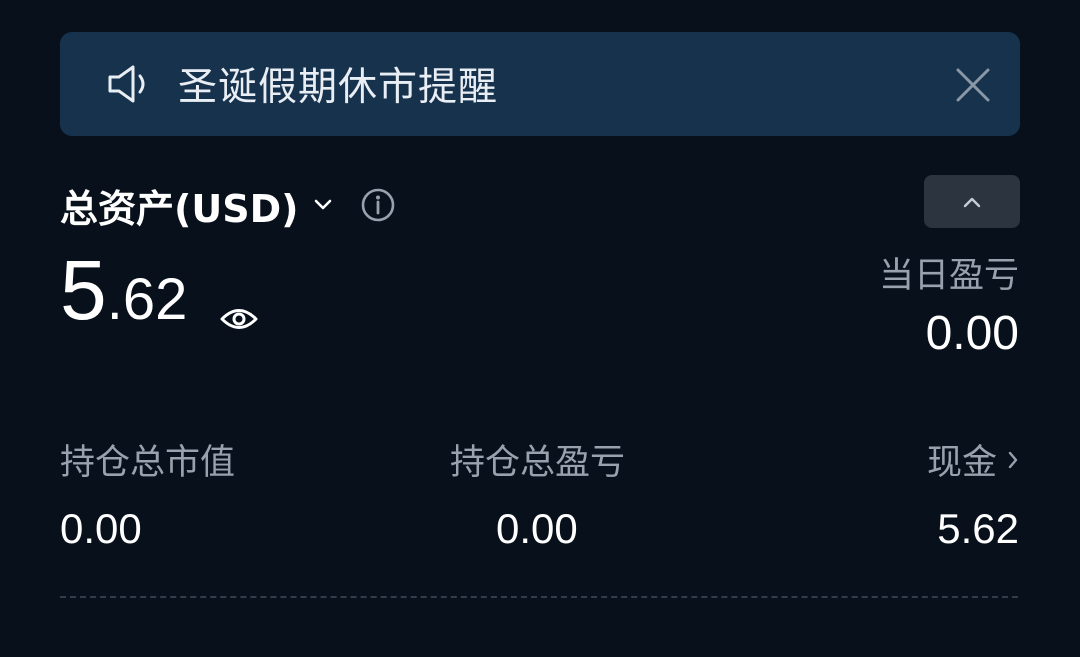 The image size is (1080, 657). I want to click on market-value-label: 持仓总市值, so click(148, 463).